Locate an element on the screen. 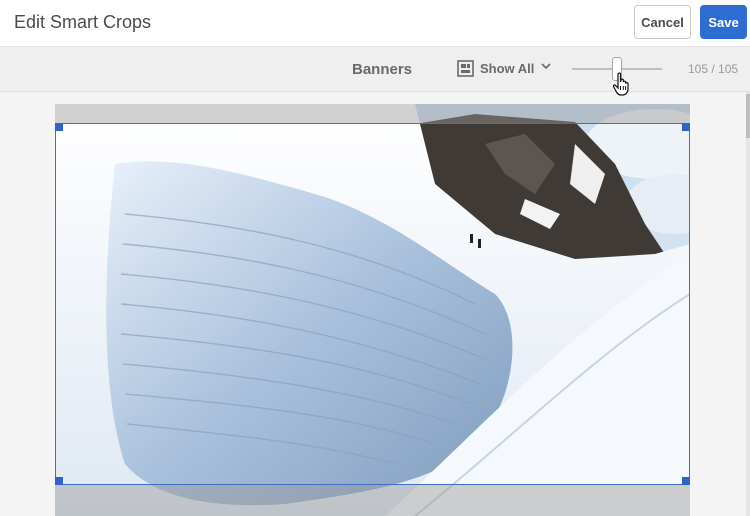  crop-handle-top-right is located at coordinates (686, 127).